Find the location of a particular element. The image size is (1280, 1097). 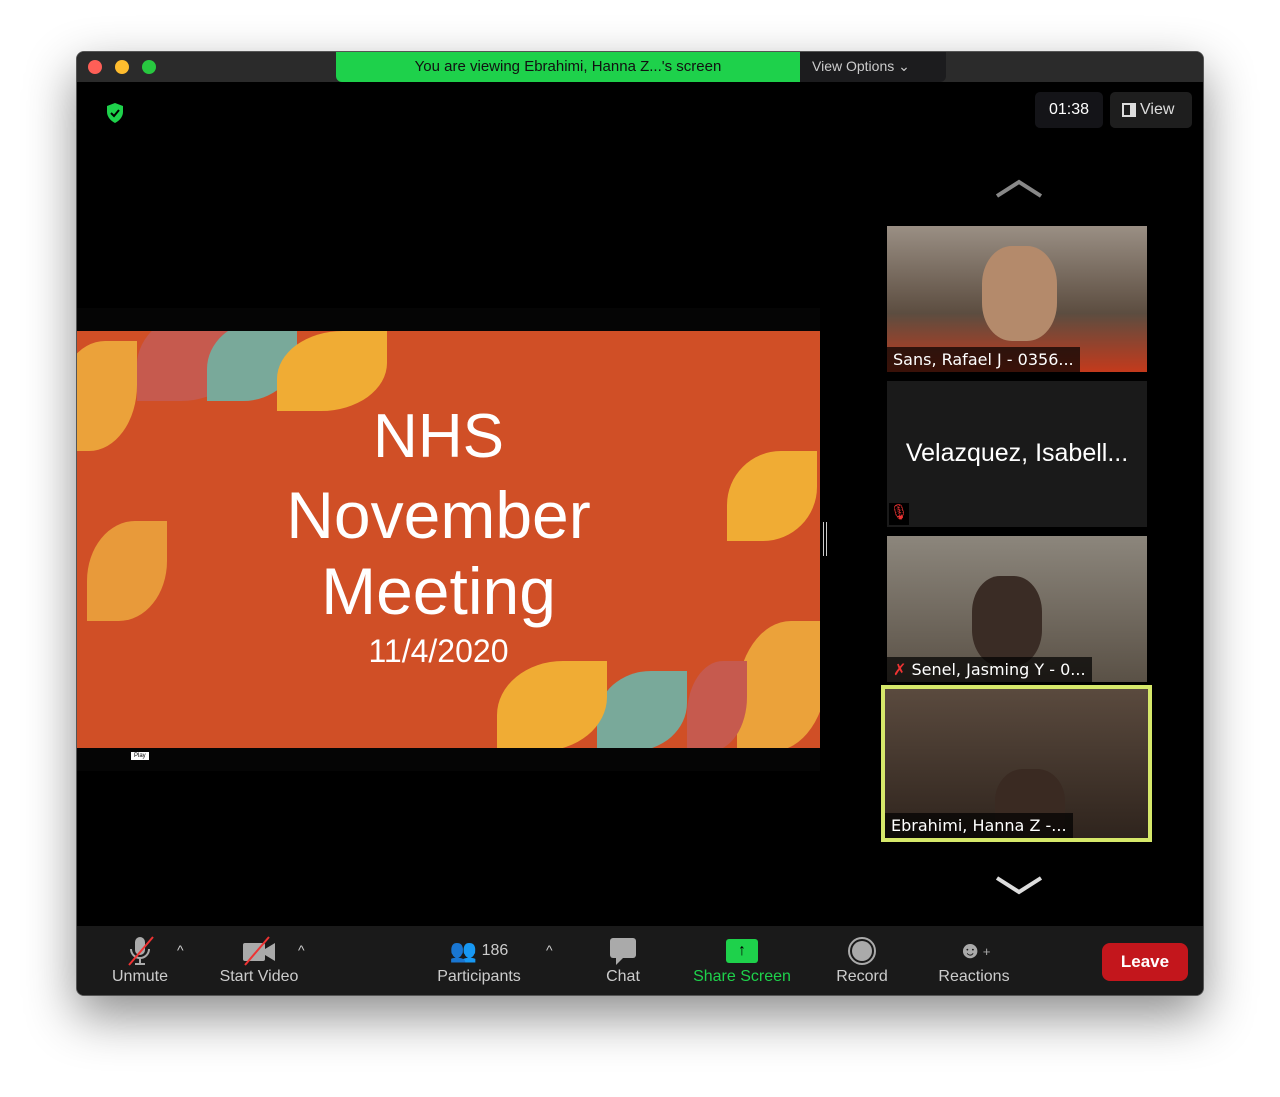

resize-handle is located at coordinates (825, 539).